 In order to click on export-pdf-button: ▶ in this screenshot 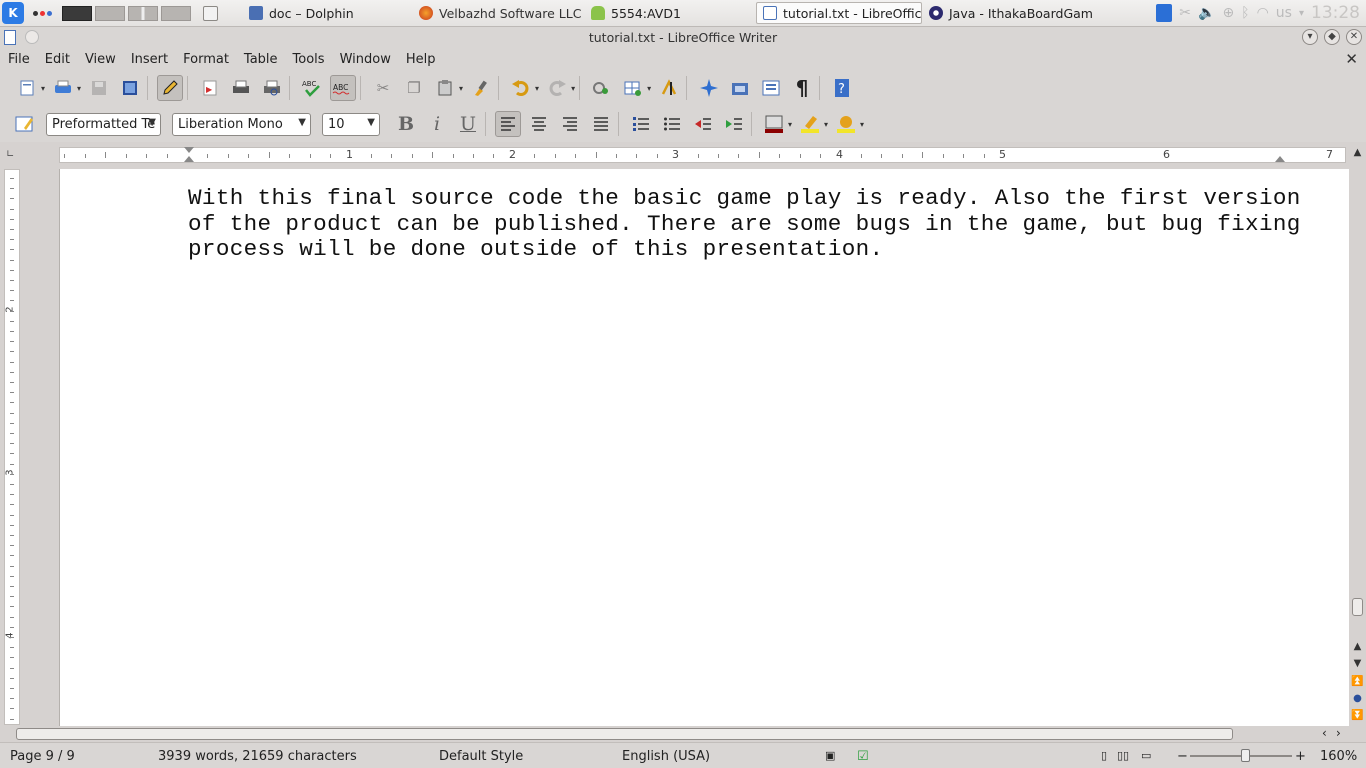, I will do `click(210, 88)`.